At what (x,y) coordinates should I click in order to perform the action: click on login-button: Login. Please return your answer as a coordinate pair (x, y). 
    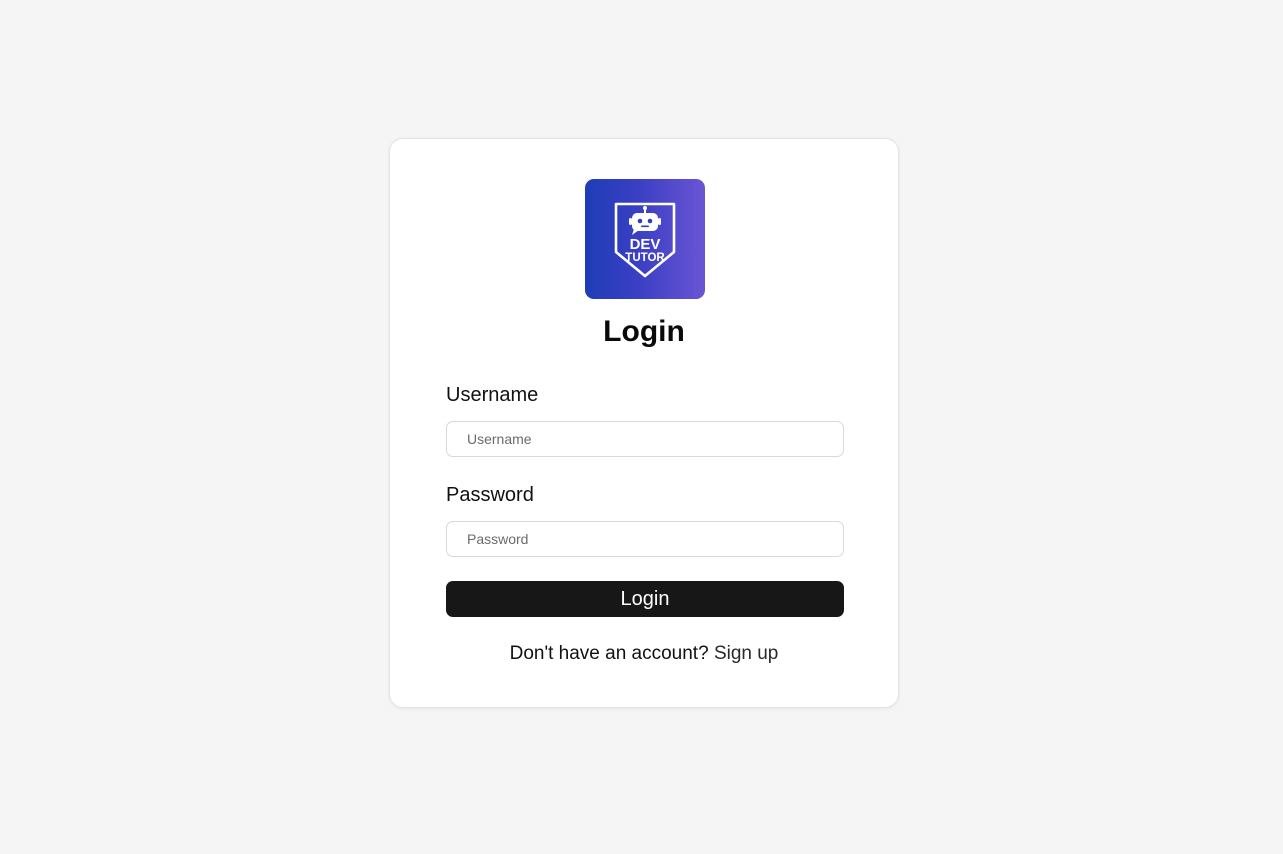
    Looking at the image, I should click on (645, 599).